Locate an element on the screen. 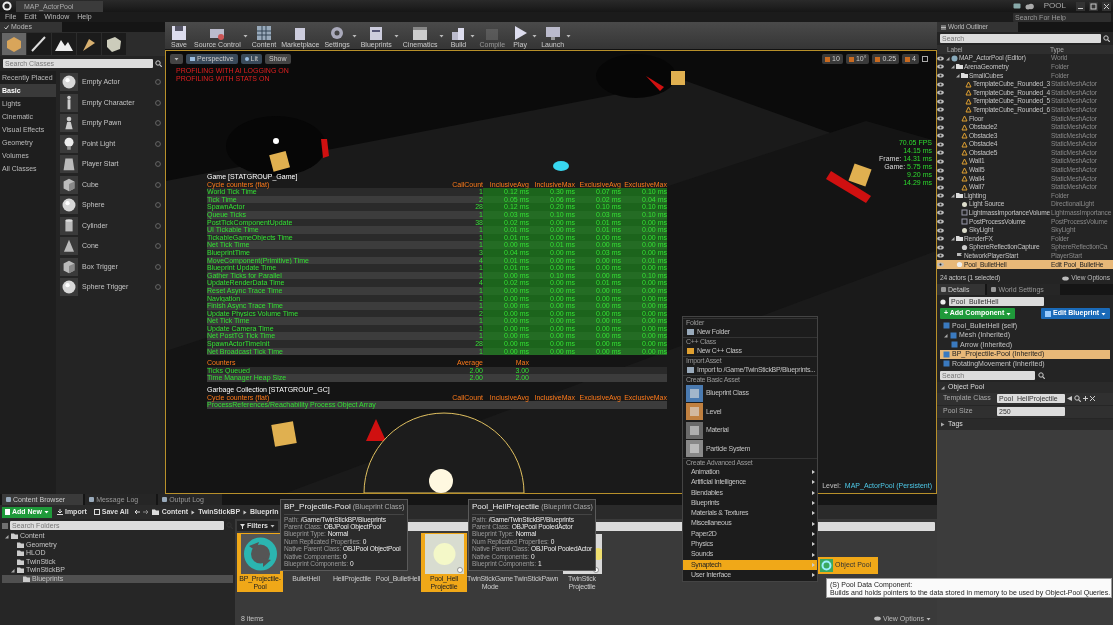  check-icon is located at coordinates (6, 27).